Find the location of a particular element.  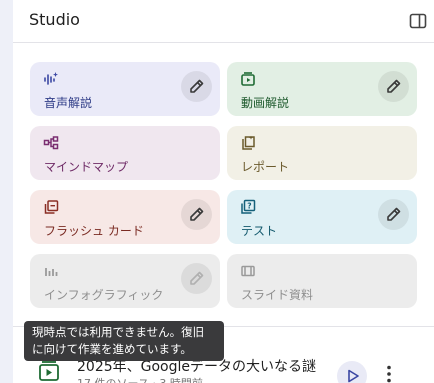

video-overview-card: 動画解説 is located at coordinates (322, 89).